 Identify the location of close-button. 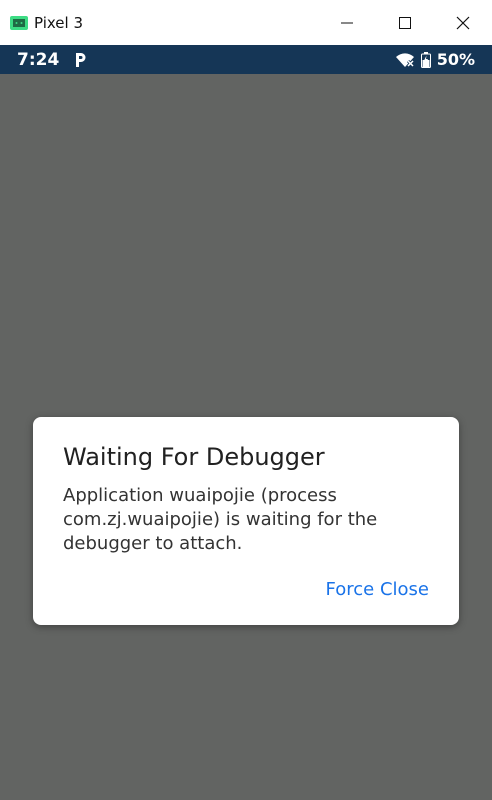
(463, 22).